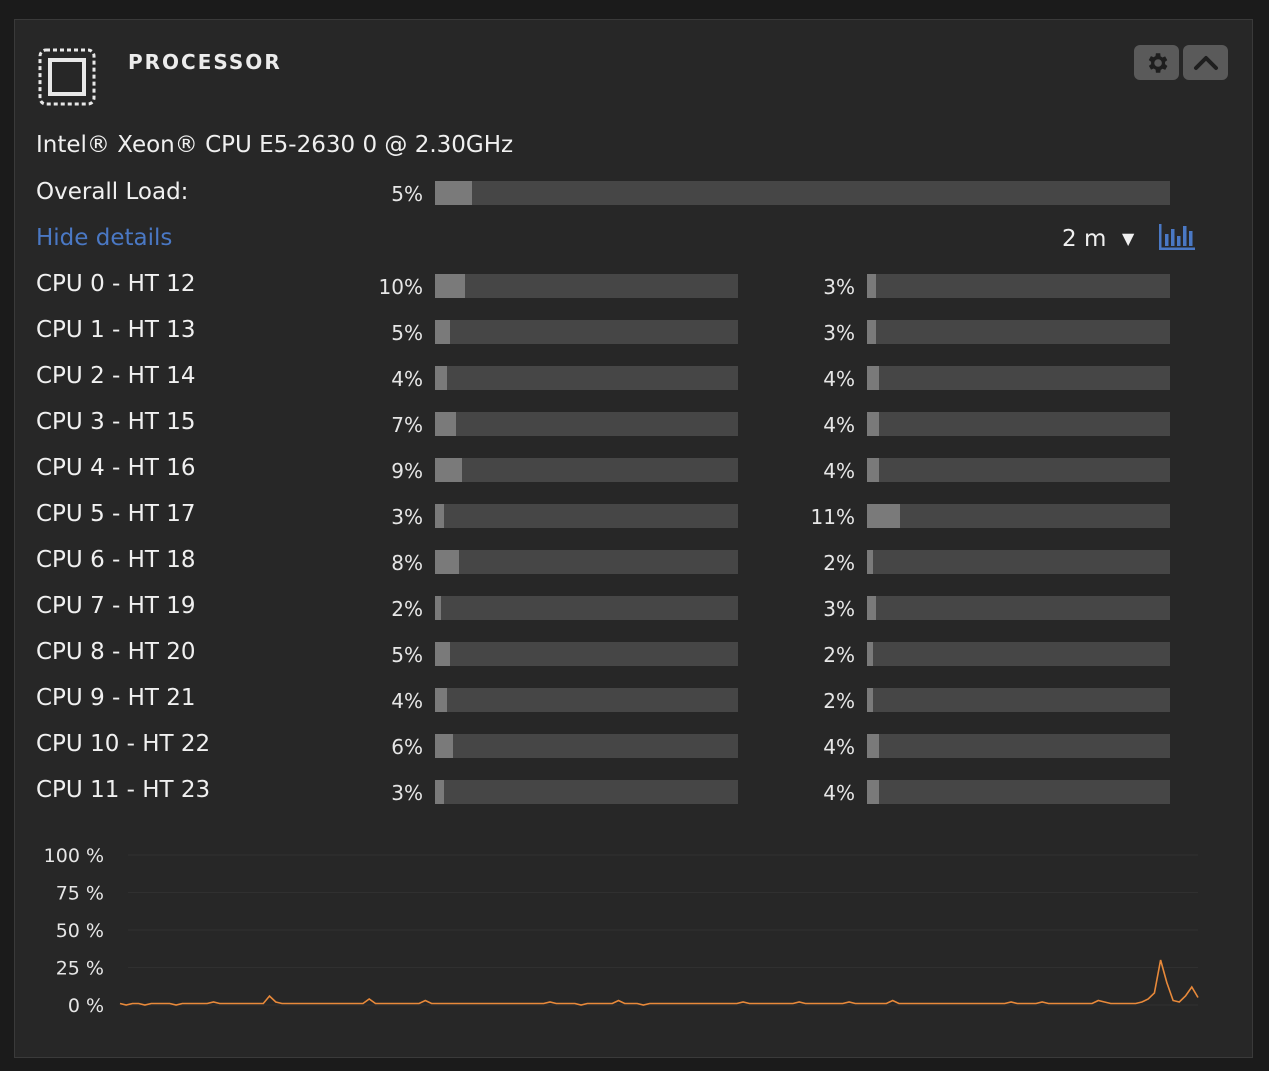 This screenshot has height=1071, width=1269. I want to click on core-label: CPU 5 - HT 17, so click(116, 514).